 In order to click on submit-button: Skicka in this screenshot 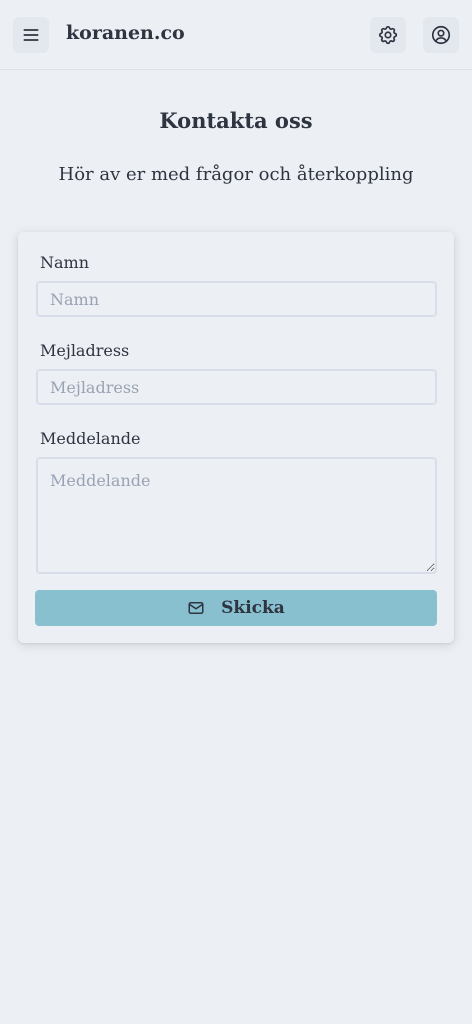, I will do `click(236, 608)`.